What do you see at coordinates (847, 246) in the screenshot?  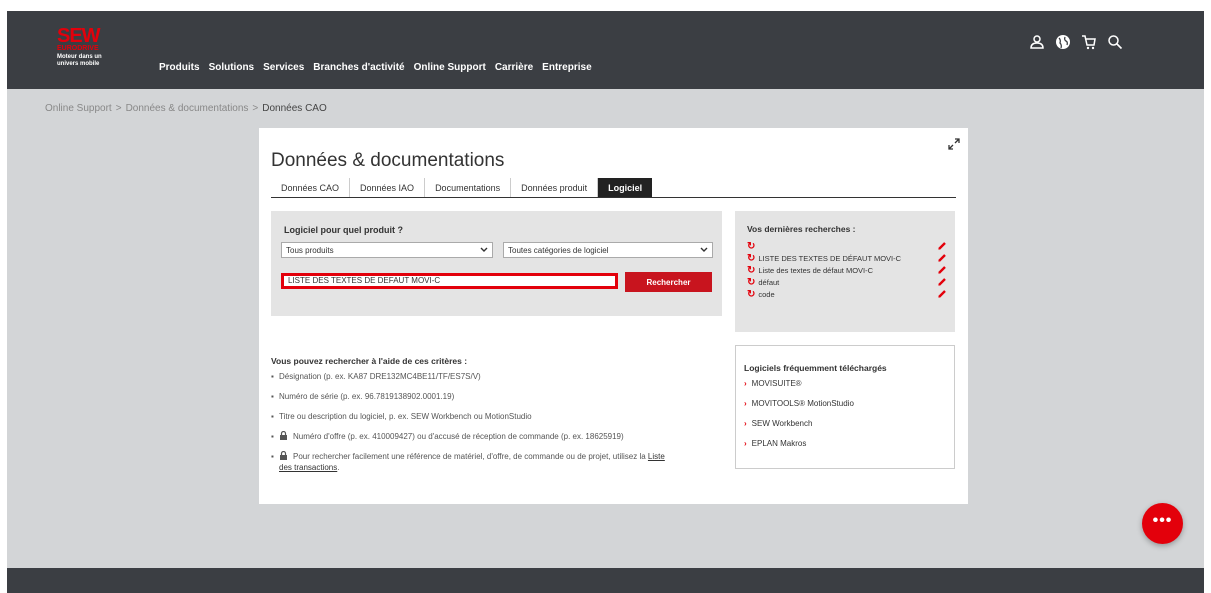 I see `recent-search-item: ↻` at bounding box center [847, 246].